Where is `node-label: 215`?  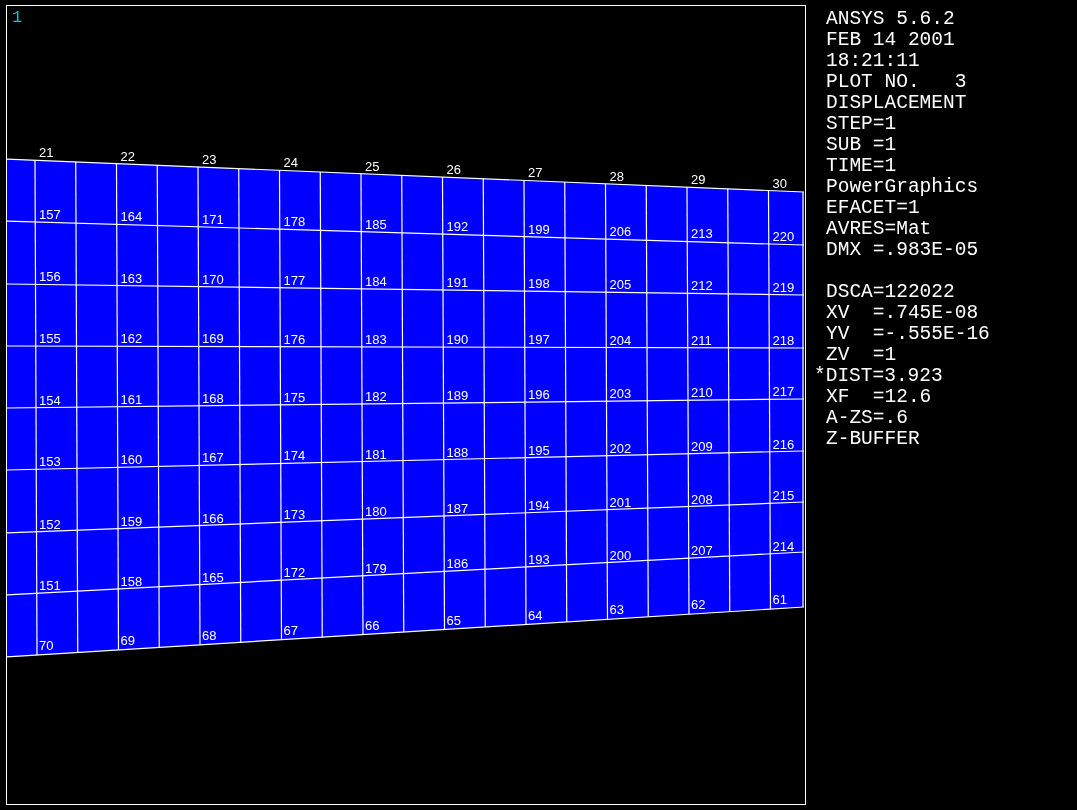 node-label: 215 is located at coordinates (783, 496).